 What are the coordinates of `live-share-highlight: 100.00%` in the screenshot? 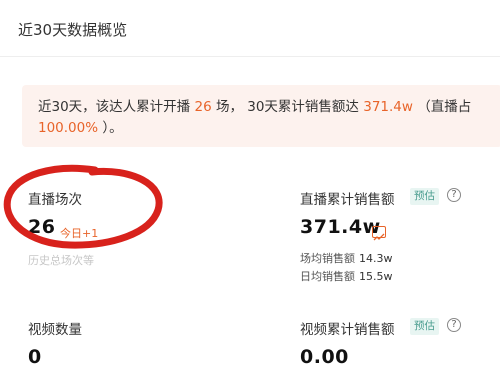 It's located at (68, 128).